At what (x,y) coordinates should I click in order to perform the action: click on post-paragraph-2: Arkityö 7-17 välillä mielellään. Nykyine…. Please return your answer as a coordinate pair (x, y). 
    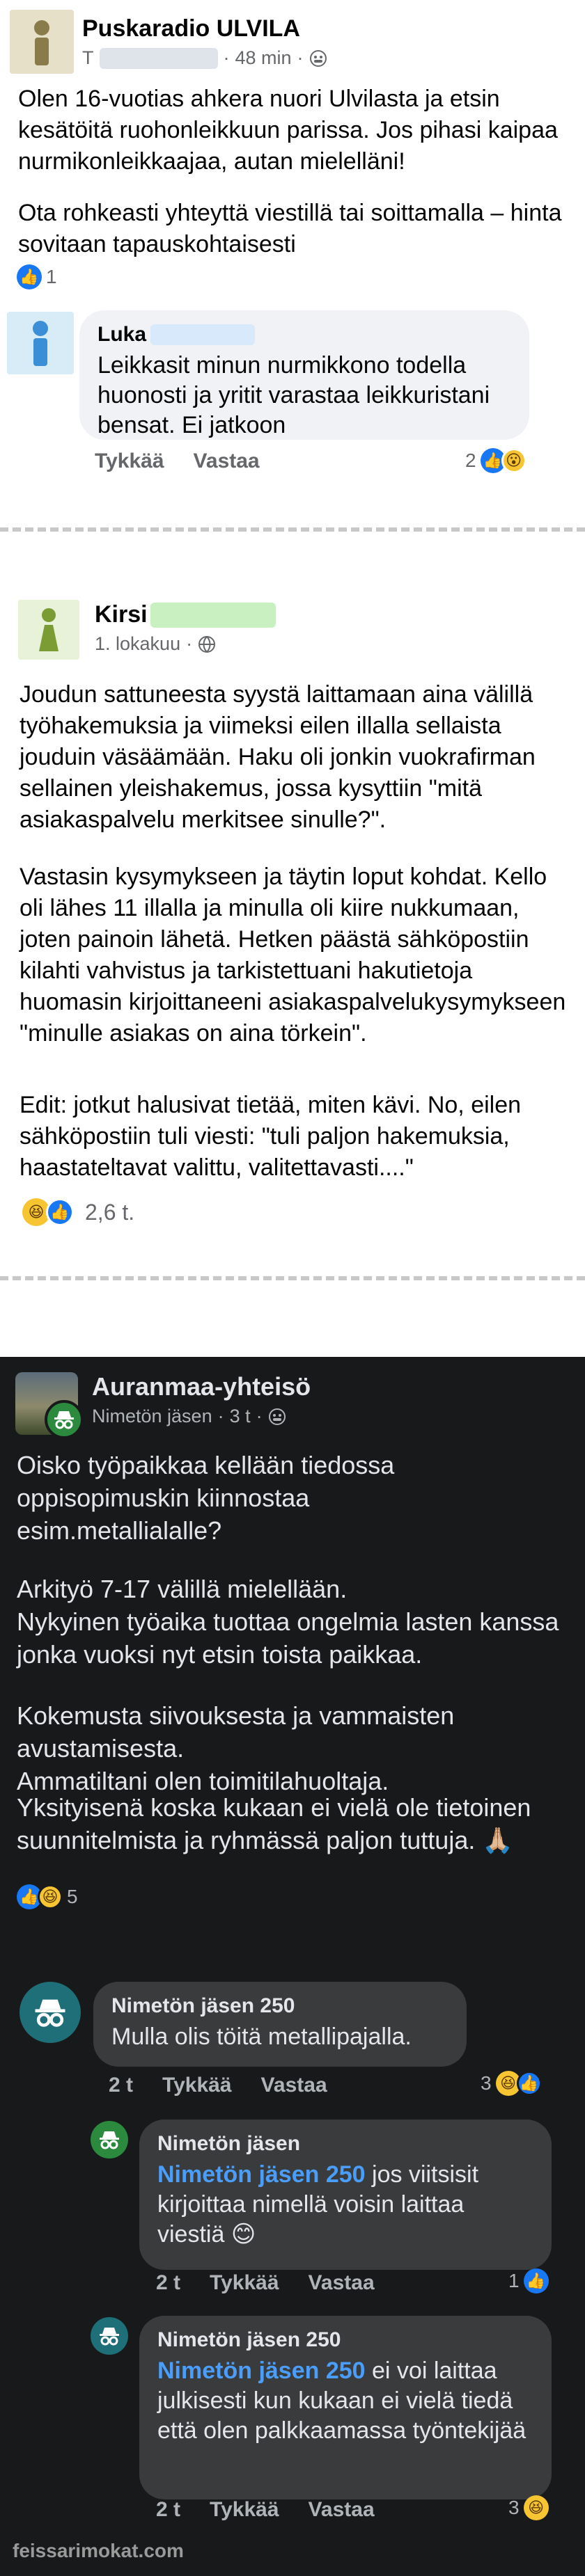
    Looking at the image, I should click on (288, 1622).